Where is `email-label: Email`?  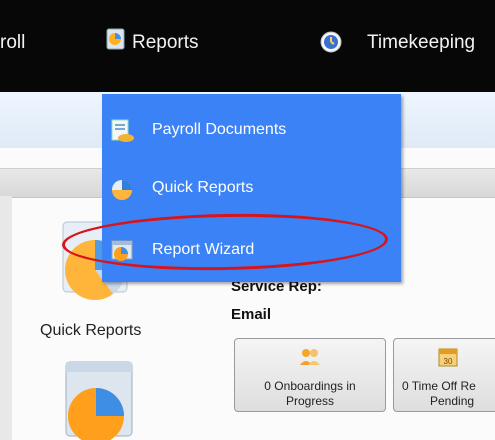
email-label: Email is located at coordinates (251, 314).